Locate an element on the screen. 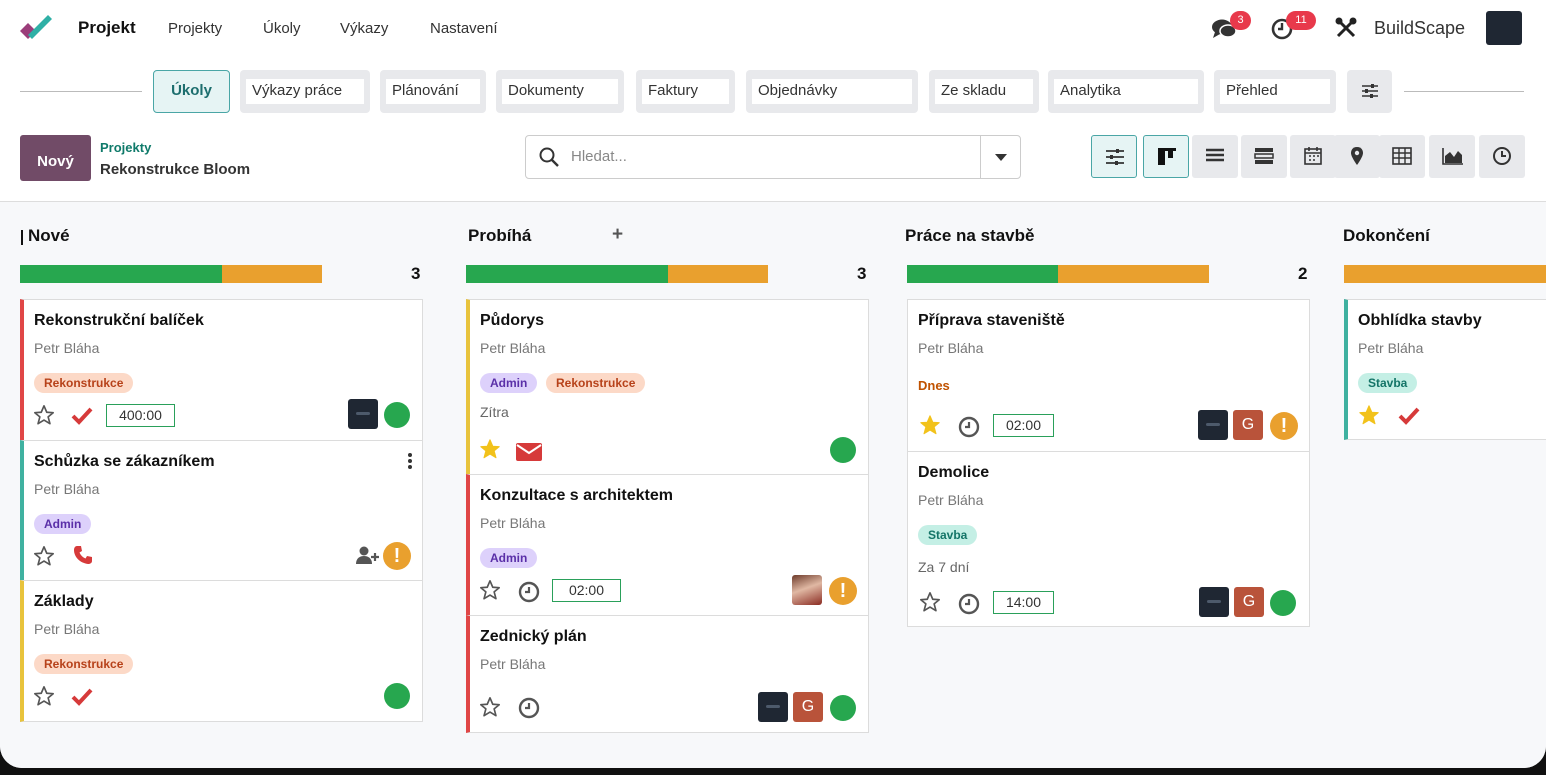  menu-projekty: Projekty is located at coordinates (195, 28).